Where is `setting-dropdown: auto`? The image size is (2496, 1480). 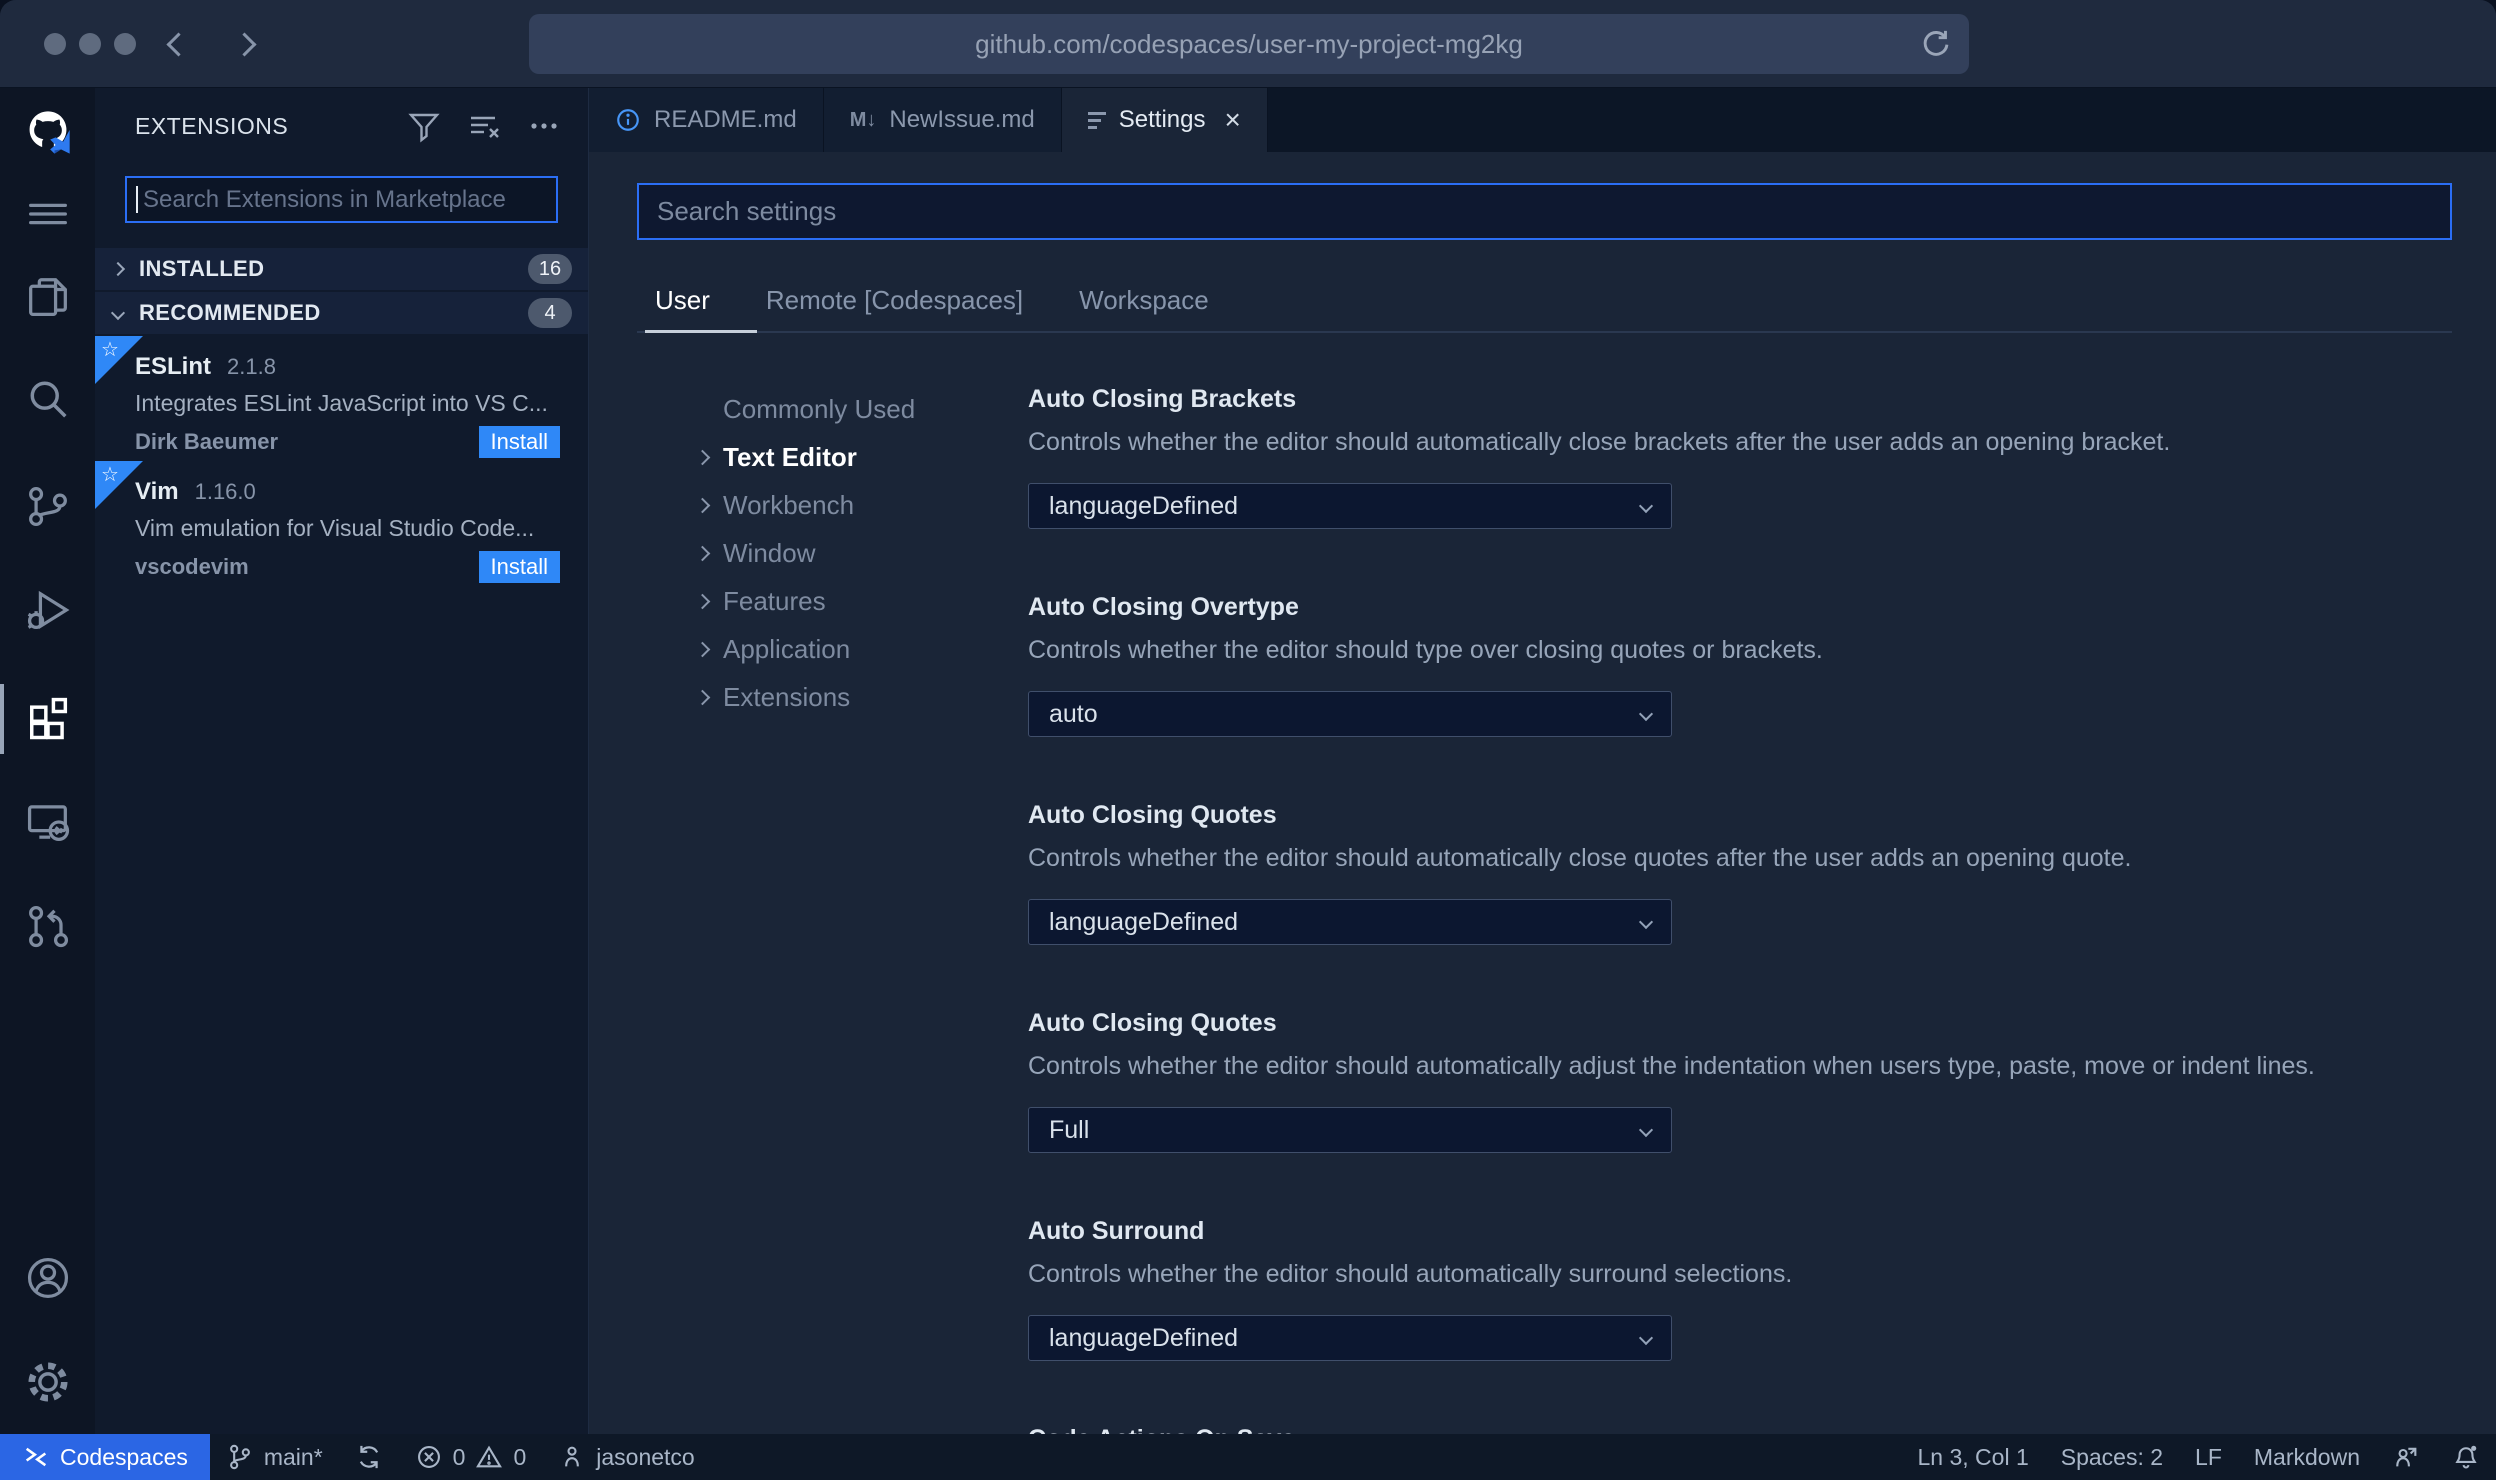
setting-dropdown: auto is located at coordinates (1350, 714).